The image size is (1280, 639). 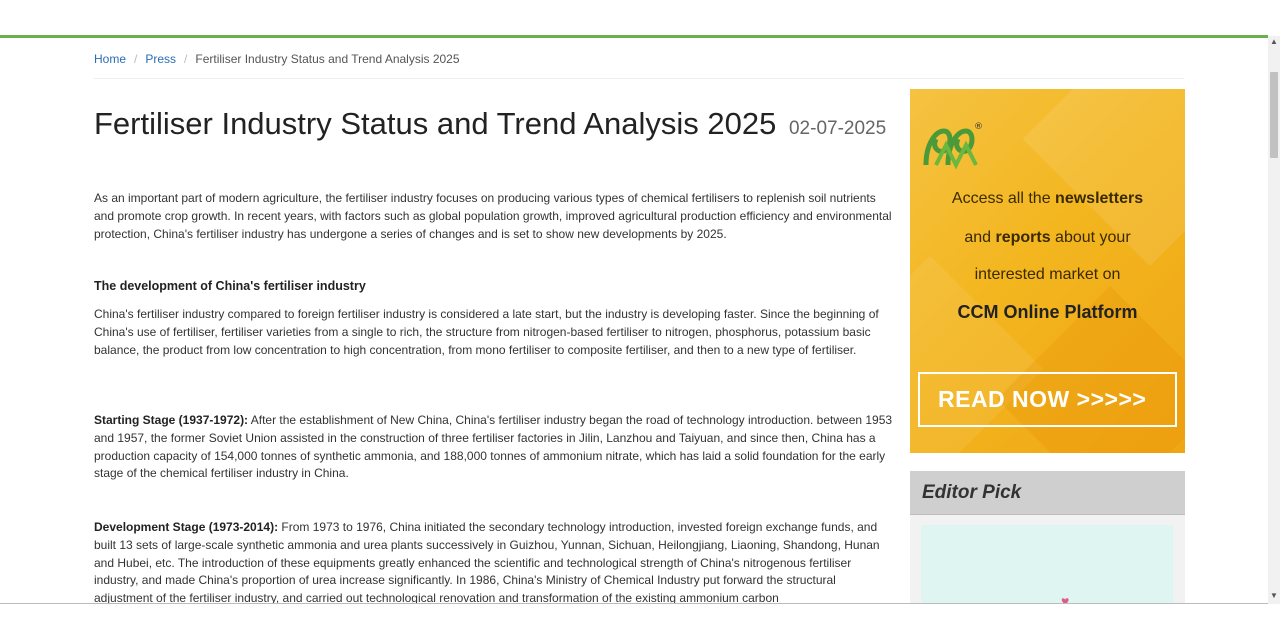 I want to click on editor-pick-title: Editor Pick, so click(x=972, y=492).